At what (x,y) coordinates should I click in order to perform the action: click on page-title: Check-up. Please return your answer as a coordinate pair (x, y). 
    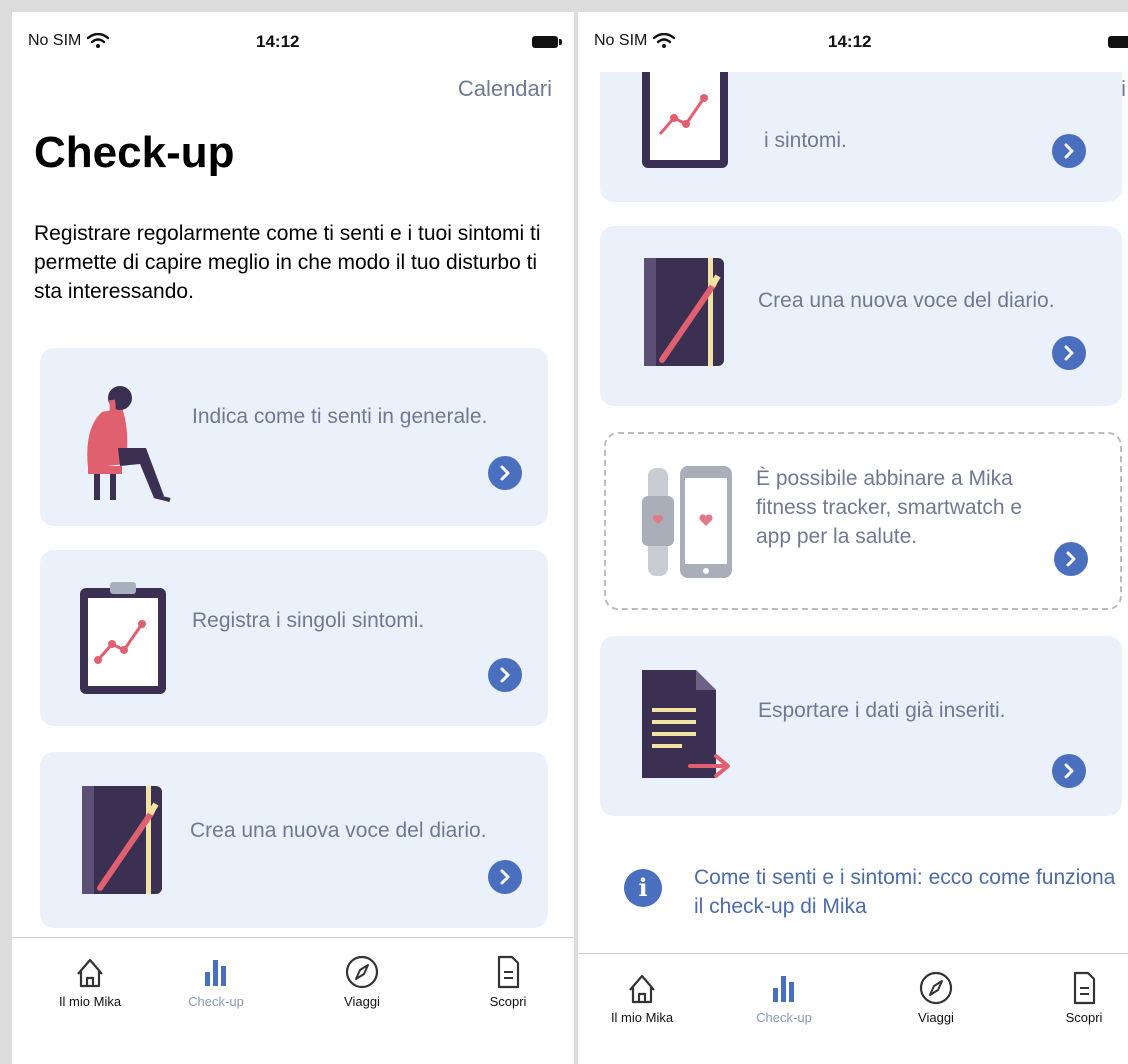
    Looking at the image, I should click on (134, 152).